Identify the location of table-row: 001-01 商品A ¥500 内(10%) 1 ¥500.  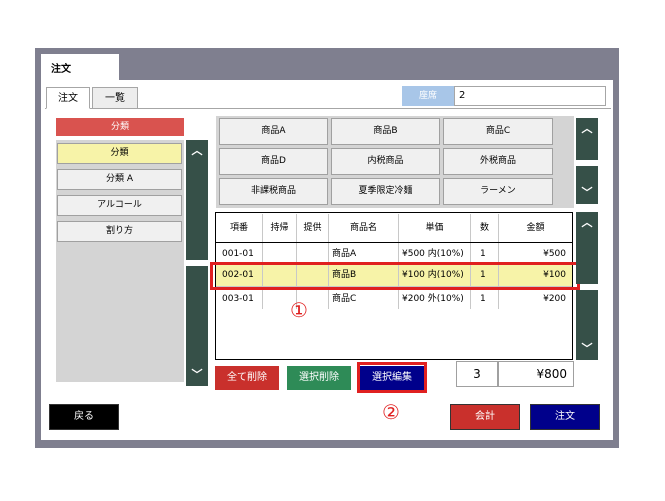
(394, 254).